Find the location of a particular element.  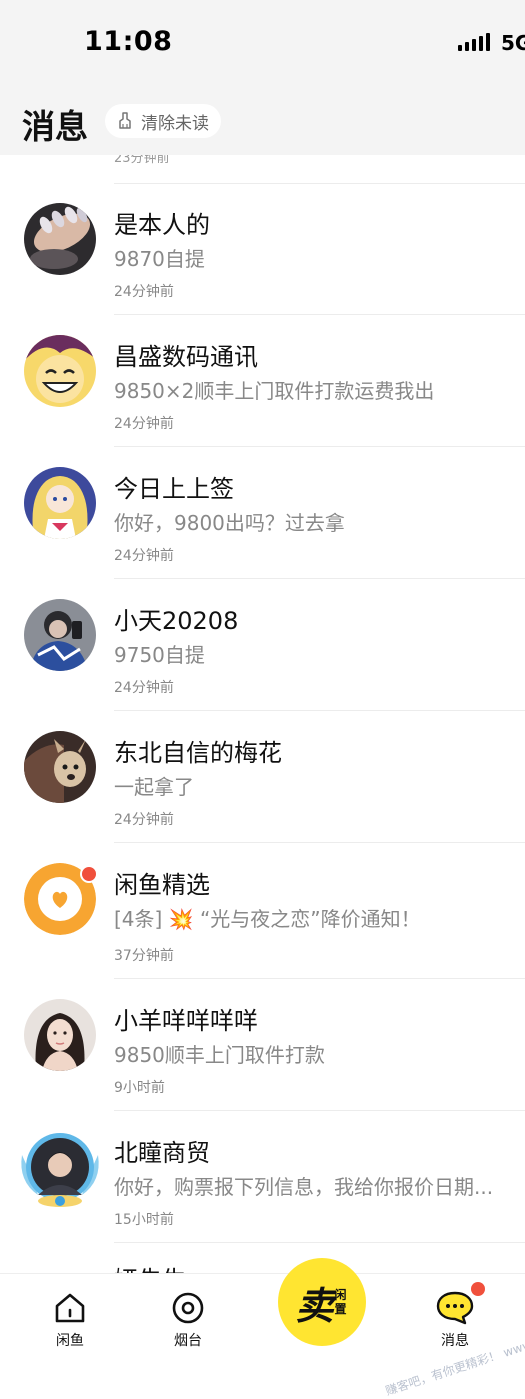

message-preview: 你好，9800出吗？过去拿 is located at coordinates (229, 523).